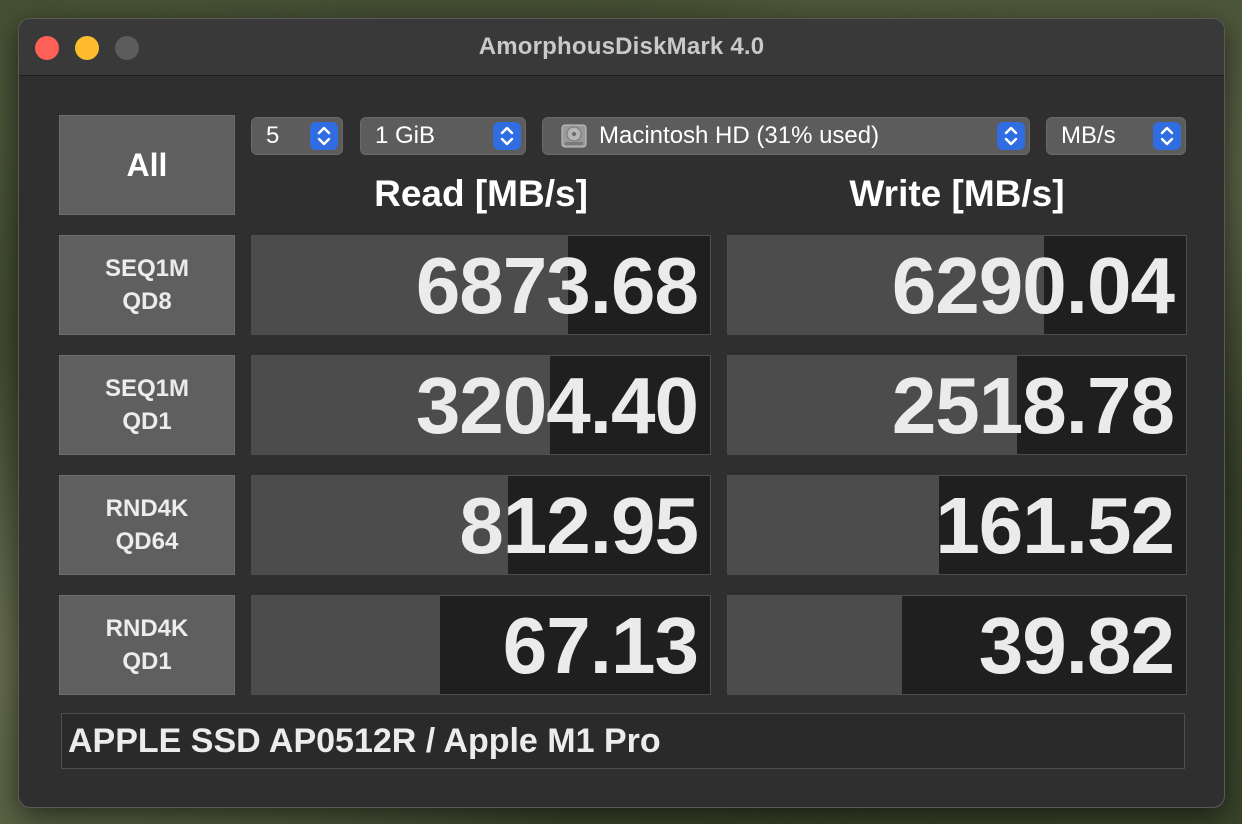 The height and width of the screenshot is (824, 1242). Describe the element at coordinates (1088, 135) in the screenshot. I see `unit-value: MB/s` at that location.